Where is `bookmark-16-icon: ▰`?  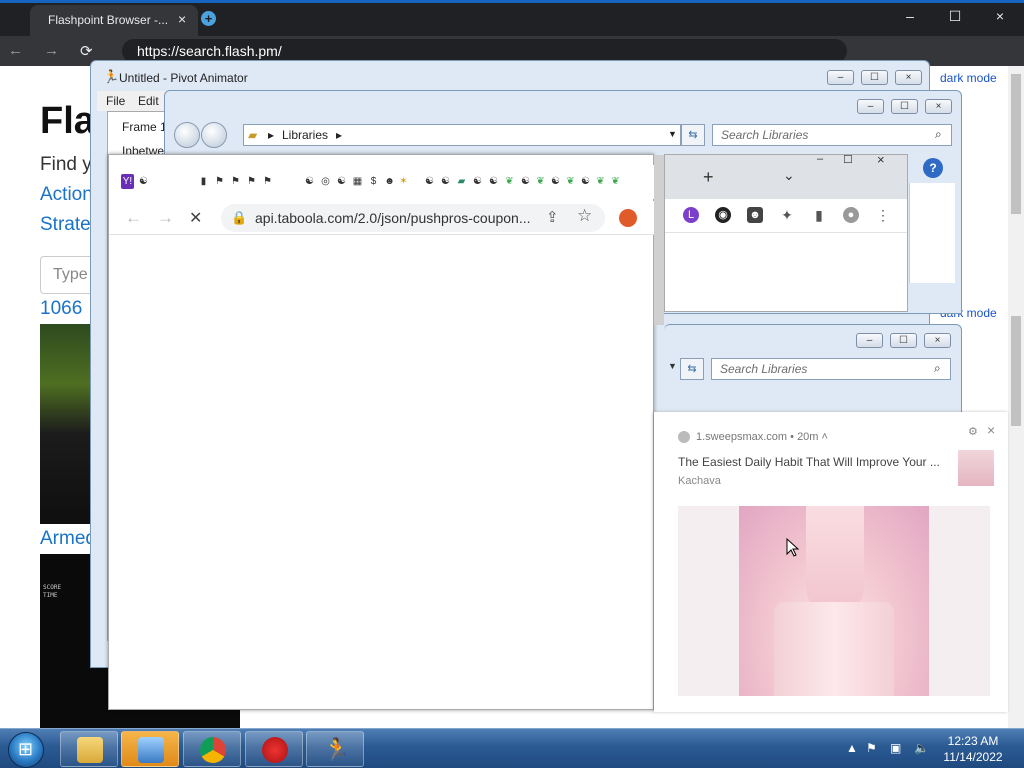 bookmark-16-icon: ▰ is located at coordinates (461, 181).